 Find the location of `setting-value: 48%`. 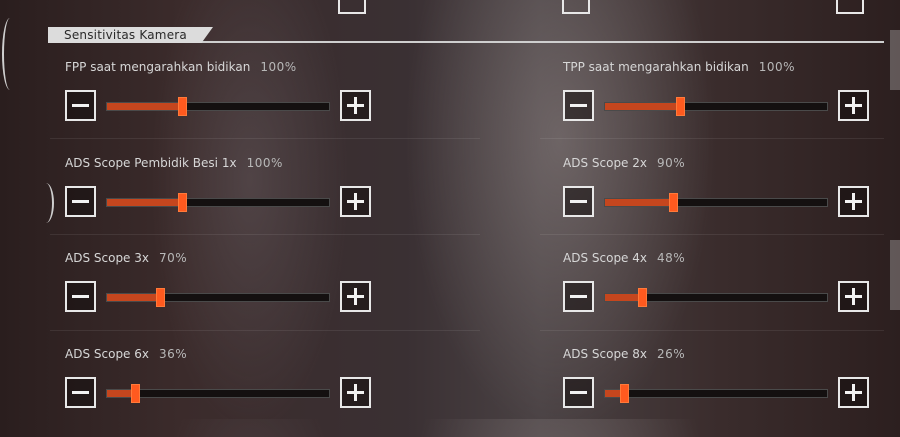

setting-value: 48% is located at coordinates (671, 258).